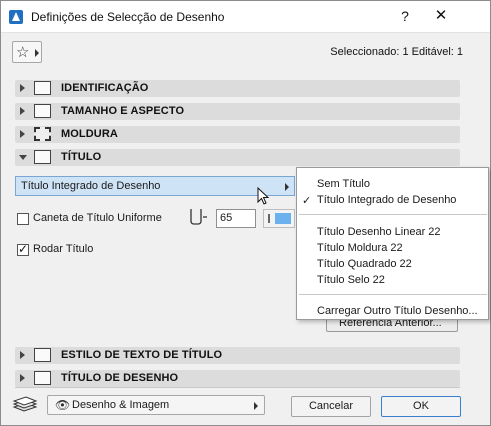 This screenshot has width=491, height=426. I want to click on section-label: TÍTULO, so click(81, 157).